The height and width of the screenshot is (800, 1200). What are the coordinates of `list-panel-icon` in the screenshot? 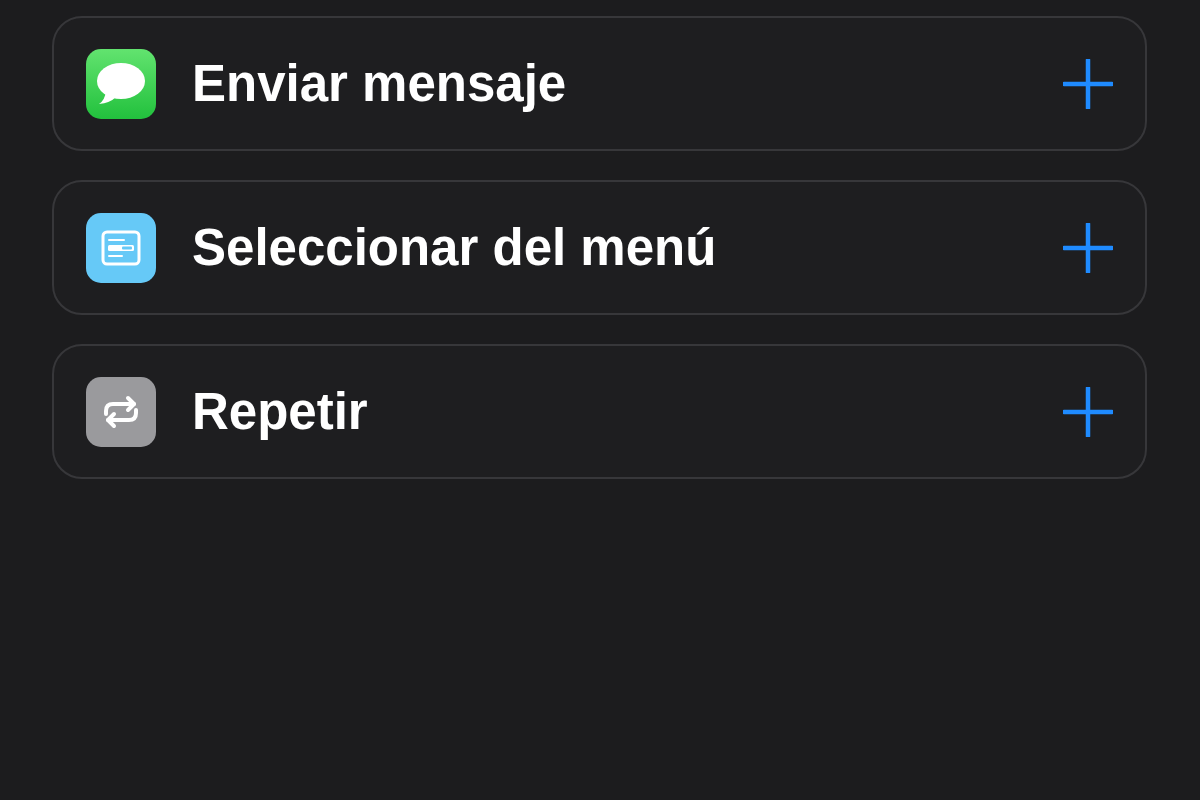 It's located at (121, 247).